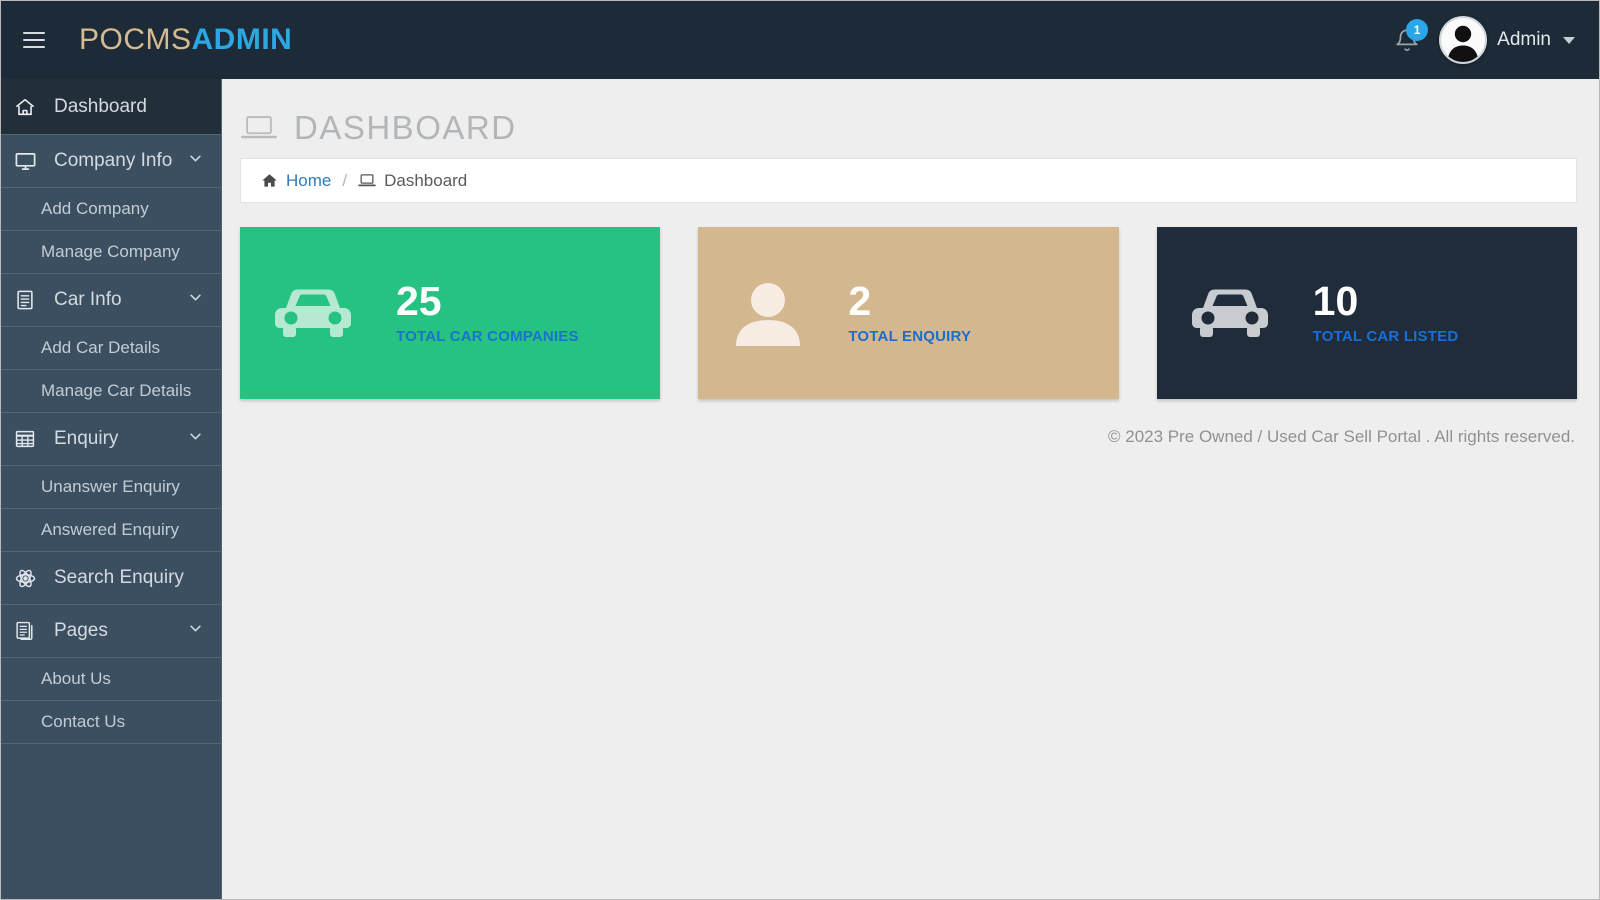 Image resolution: width=1600 pixels, height=900 pixels. I want to click on stat-card-total-enquiry: 2 TOTAL ENQUIRY, so click(908, 313).